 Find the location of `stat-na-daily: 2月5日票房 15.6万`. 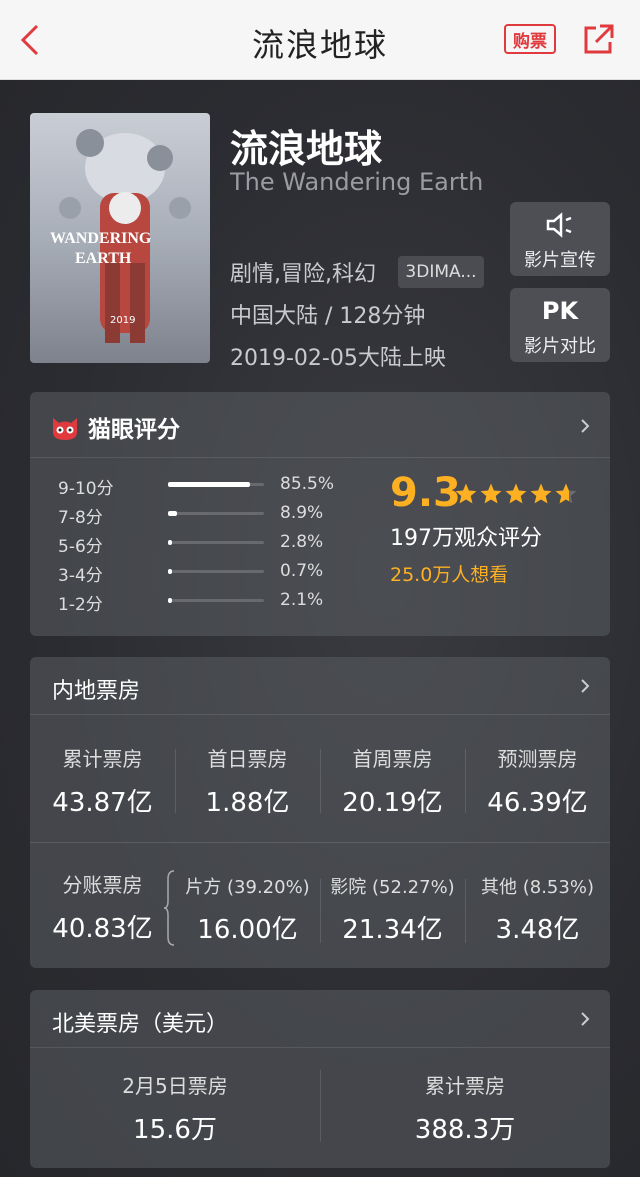

stat-na-daily: 2月5日票房 15.6万 is located at coordinates (175, 1108).